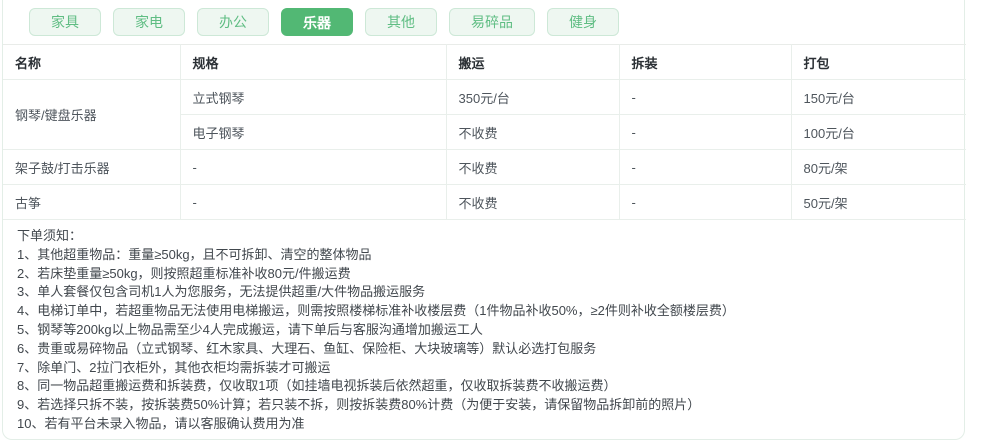  What do you see at coordinates (492, 22) in the screenshot?
I see `tab-fragile: 易碎品` at bounding box center [492, 22].